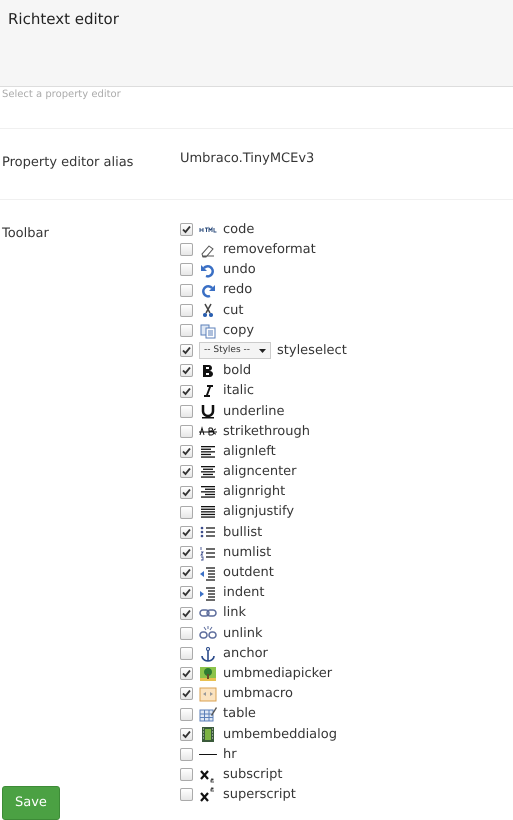 The width and height of the screenshot is (513, 820). I want to click on align-left-icon, so click(208, 452).